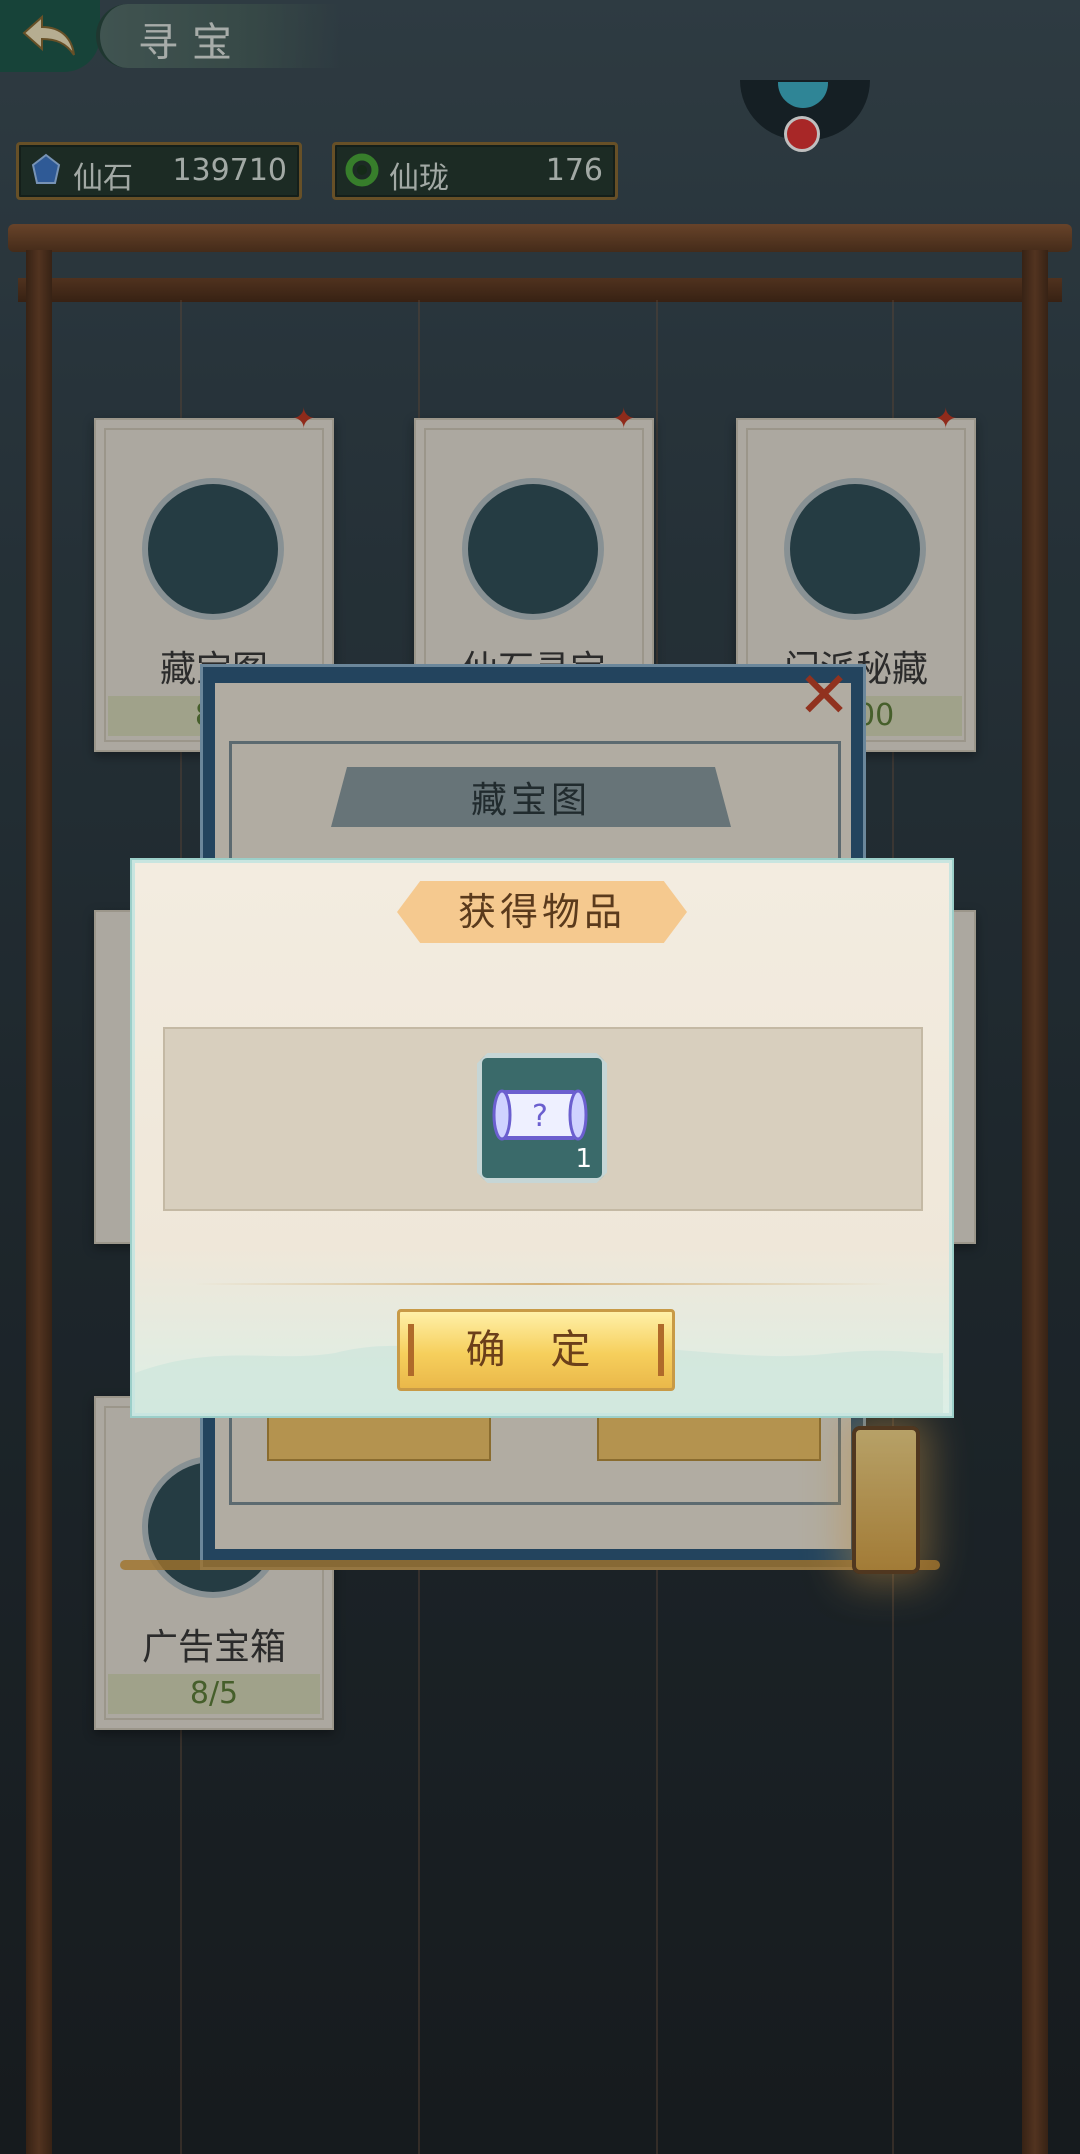 The width and height of the screenshot is (1080, 2154). I want to click on reward-item: ? 1, so click(542, 1118).